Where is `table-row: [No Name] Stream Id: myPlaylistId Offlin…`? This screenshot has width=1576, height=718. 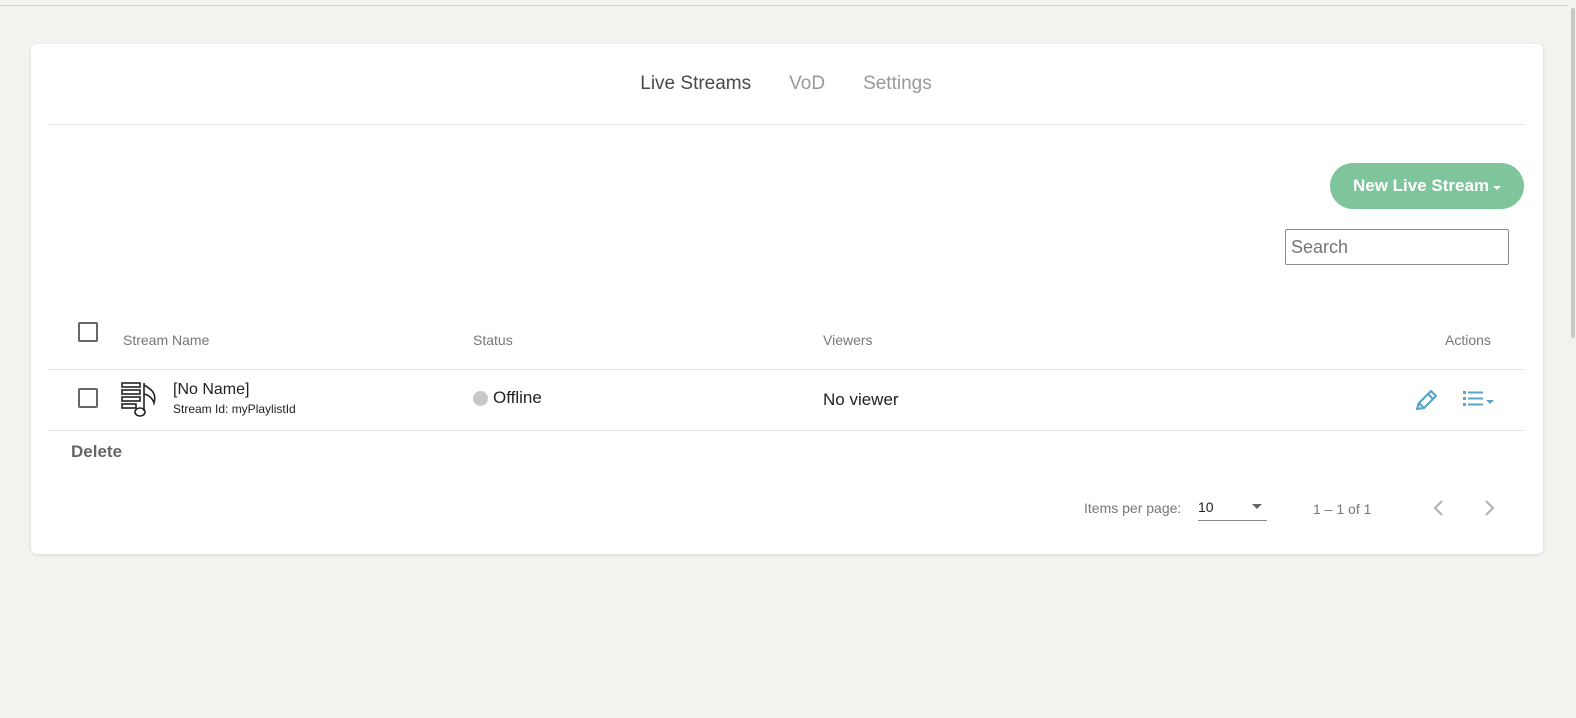 table-row: [No Name] Stream Id: myPlaylistId Offlin… is located at coordinates (786, 400).